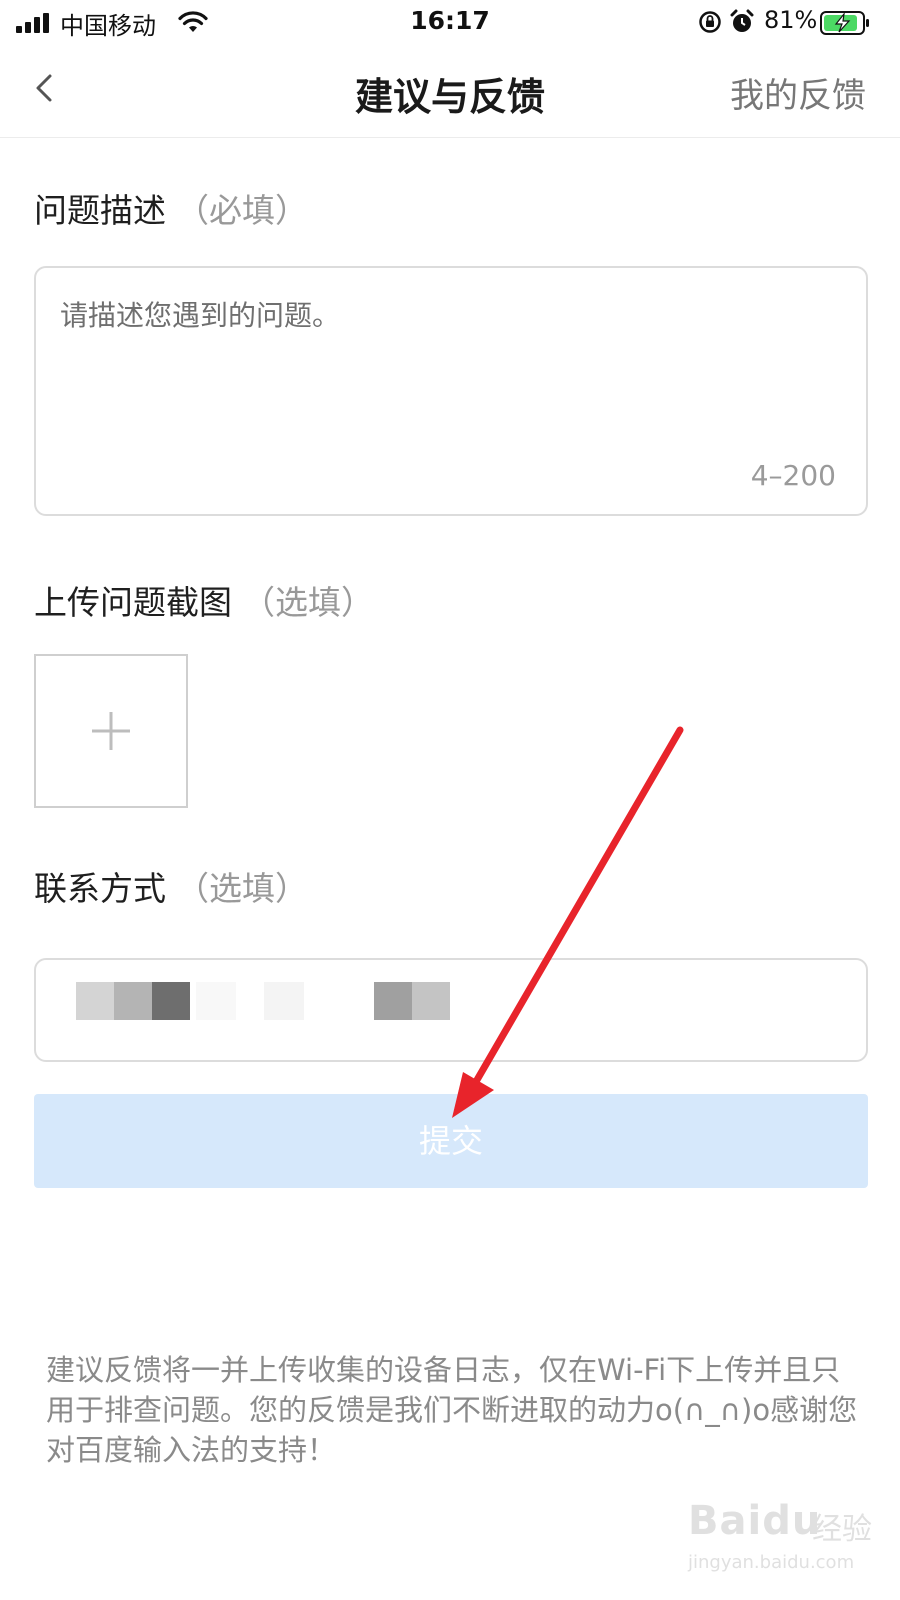 This screenshot has width=900, height=1600. I want to click on baidu-jingyan-watermark: Baidu 经验 jingyan.baidu.com, so click(783, 1543).